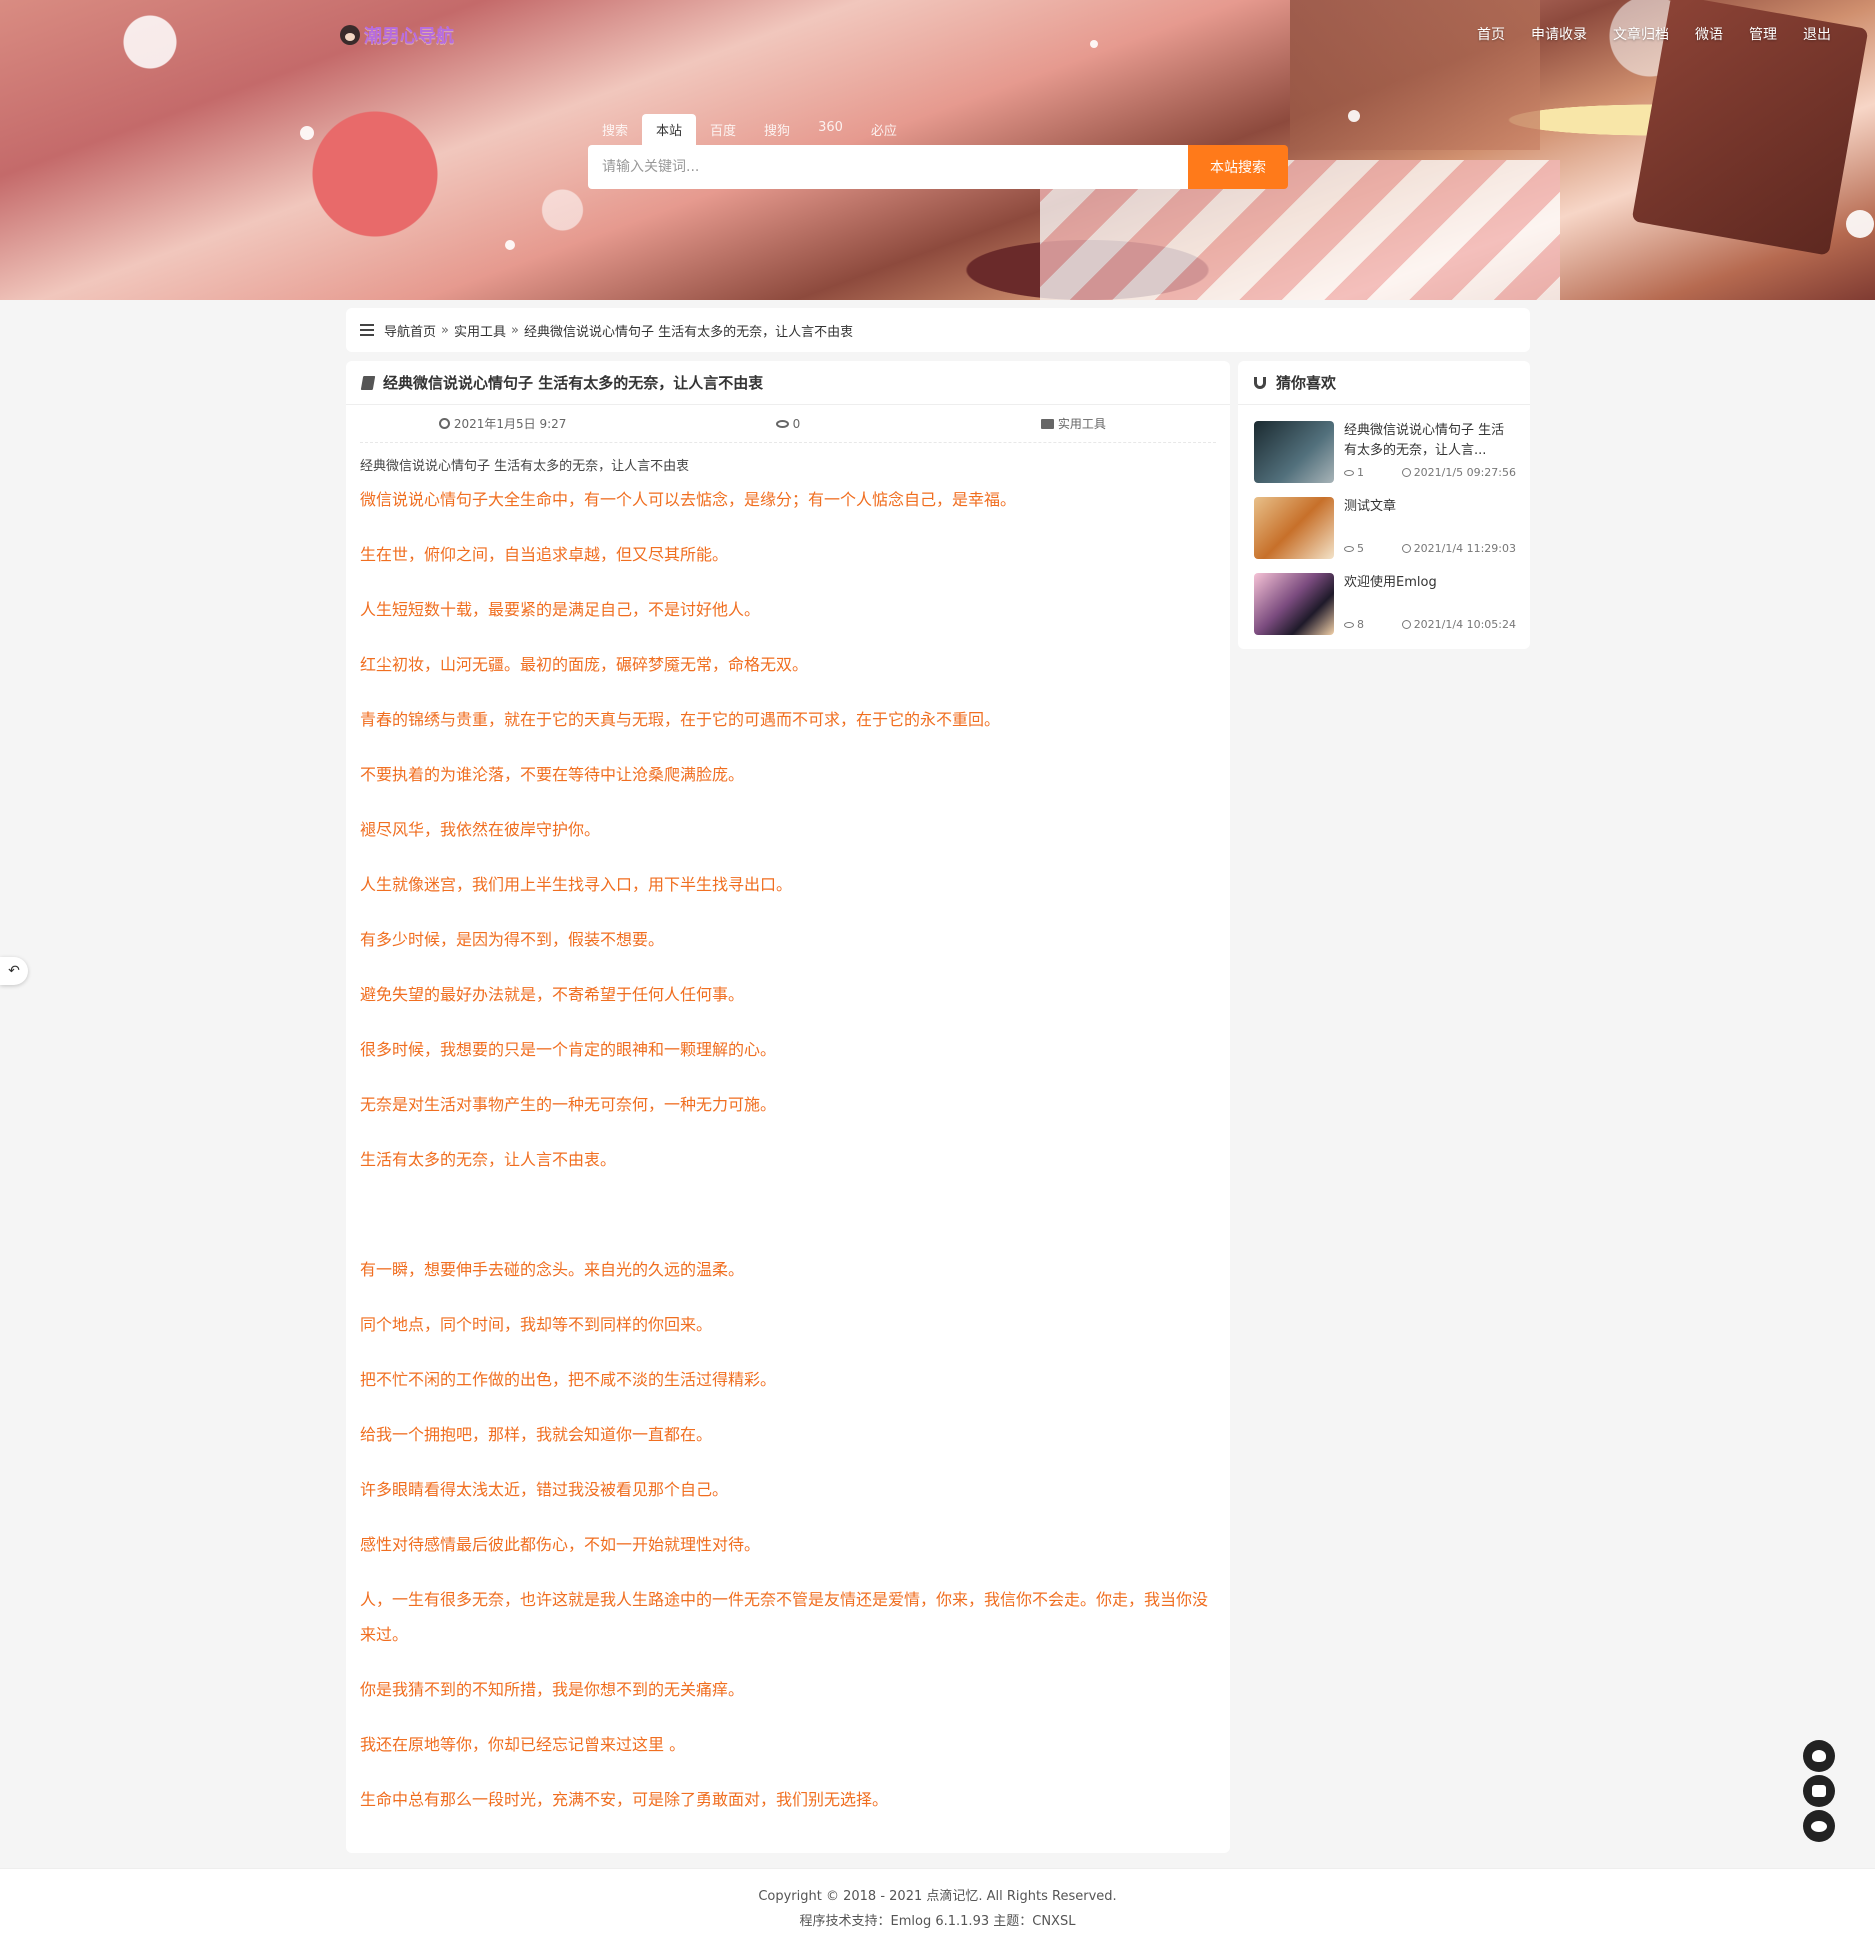  I want to click on content-paragraph: 给我一个拥抱吧，那样，我就会知道你一直都在。, so click(536, 1434).